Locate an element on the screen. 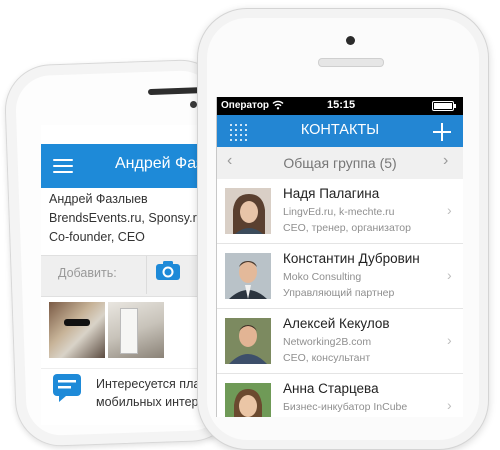  battery-icon is located at coordinates (443, 106).